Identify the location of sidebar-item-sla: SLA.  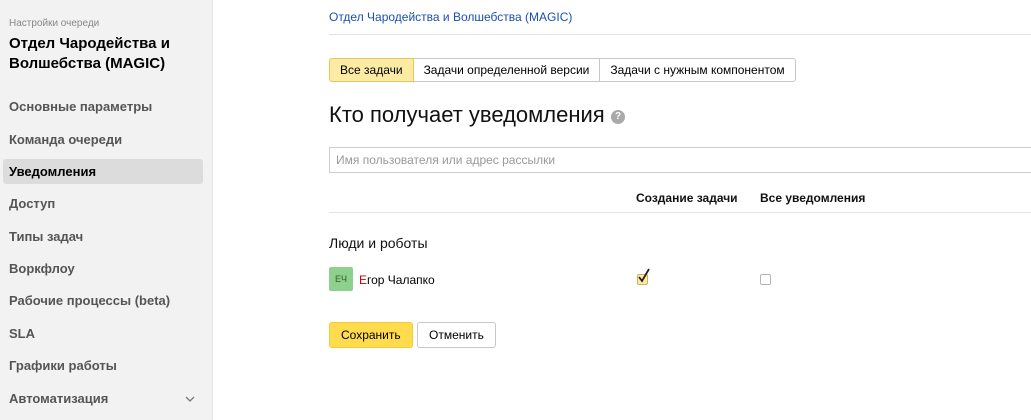
(103, 333).